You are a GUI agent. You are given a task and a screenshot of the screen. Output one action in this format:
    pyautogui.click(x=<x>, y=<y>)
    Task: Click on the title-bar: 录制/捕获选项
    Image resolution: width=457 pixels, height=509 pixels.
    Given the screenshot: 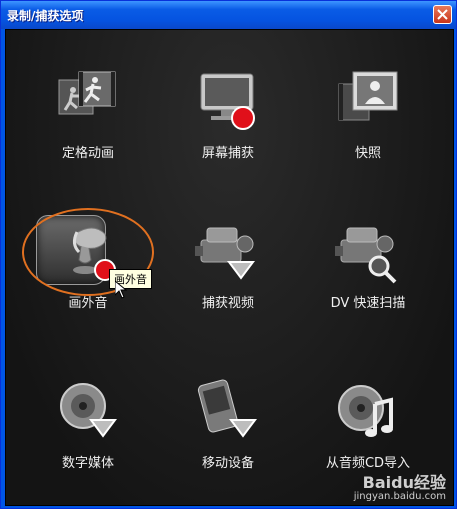 What is the action you would take?
    pyautogui.click(x=228, y=15)
    